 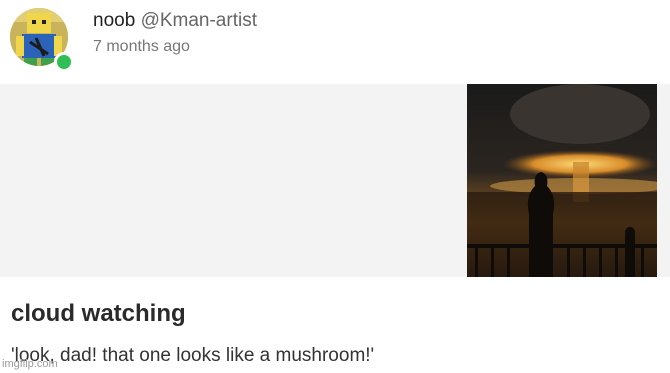 What do you see at coordinates (141, 47) in the screenshot?
I see `post-timestamp: 7 months ago` at bounding box center [141, 47].